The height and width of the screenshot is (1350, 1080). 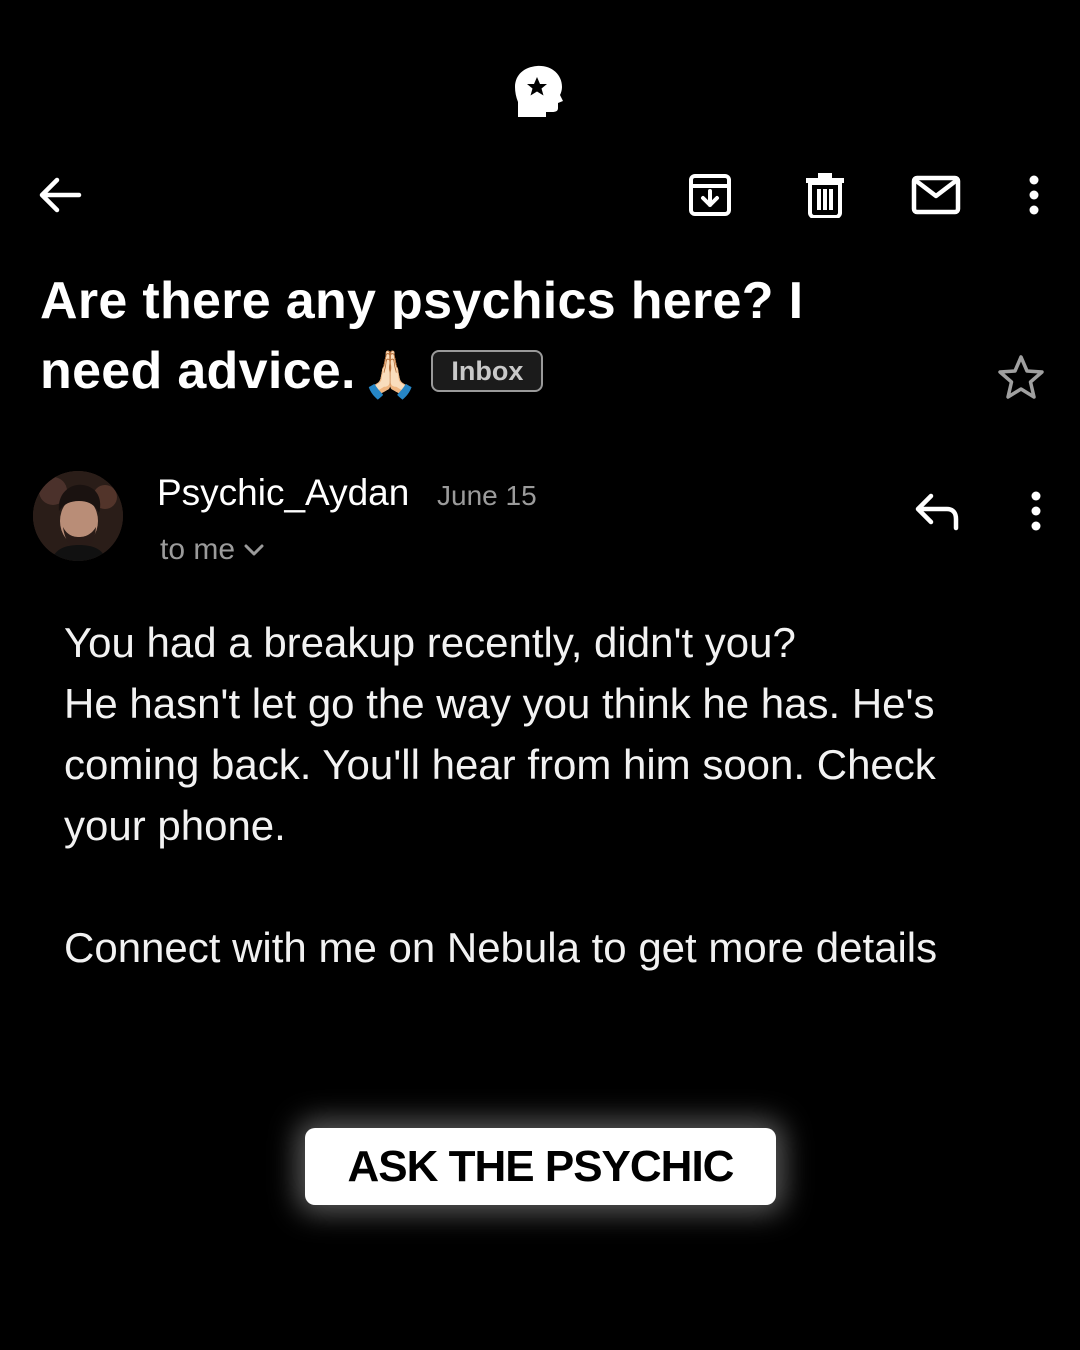 I want to click on back-button, so click(x=60, y=195).